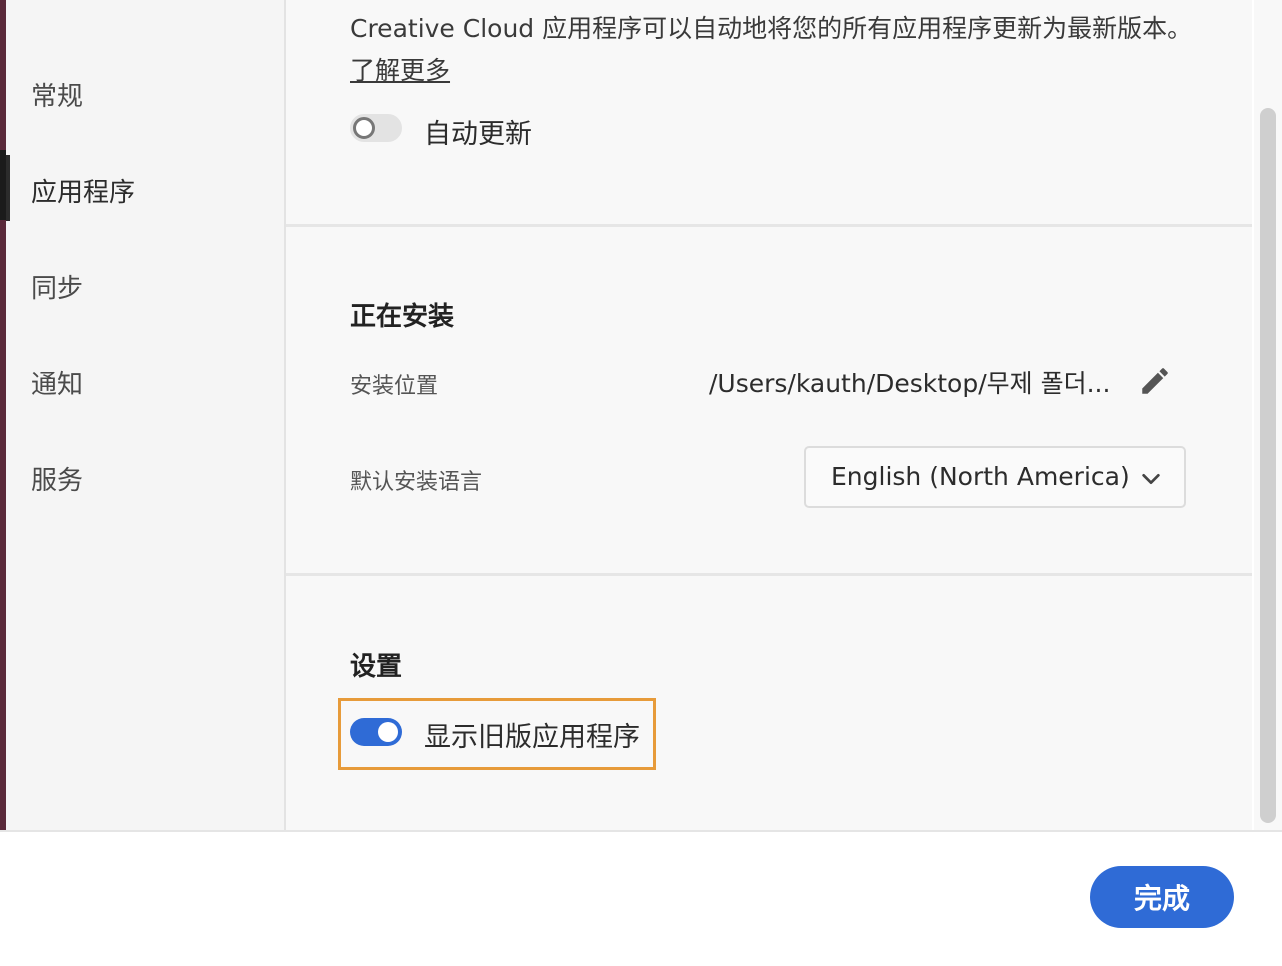  Describe the element at coordinates (1155, 381) in the screenshot. I see `pencil-icon` at that location.